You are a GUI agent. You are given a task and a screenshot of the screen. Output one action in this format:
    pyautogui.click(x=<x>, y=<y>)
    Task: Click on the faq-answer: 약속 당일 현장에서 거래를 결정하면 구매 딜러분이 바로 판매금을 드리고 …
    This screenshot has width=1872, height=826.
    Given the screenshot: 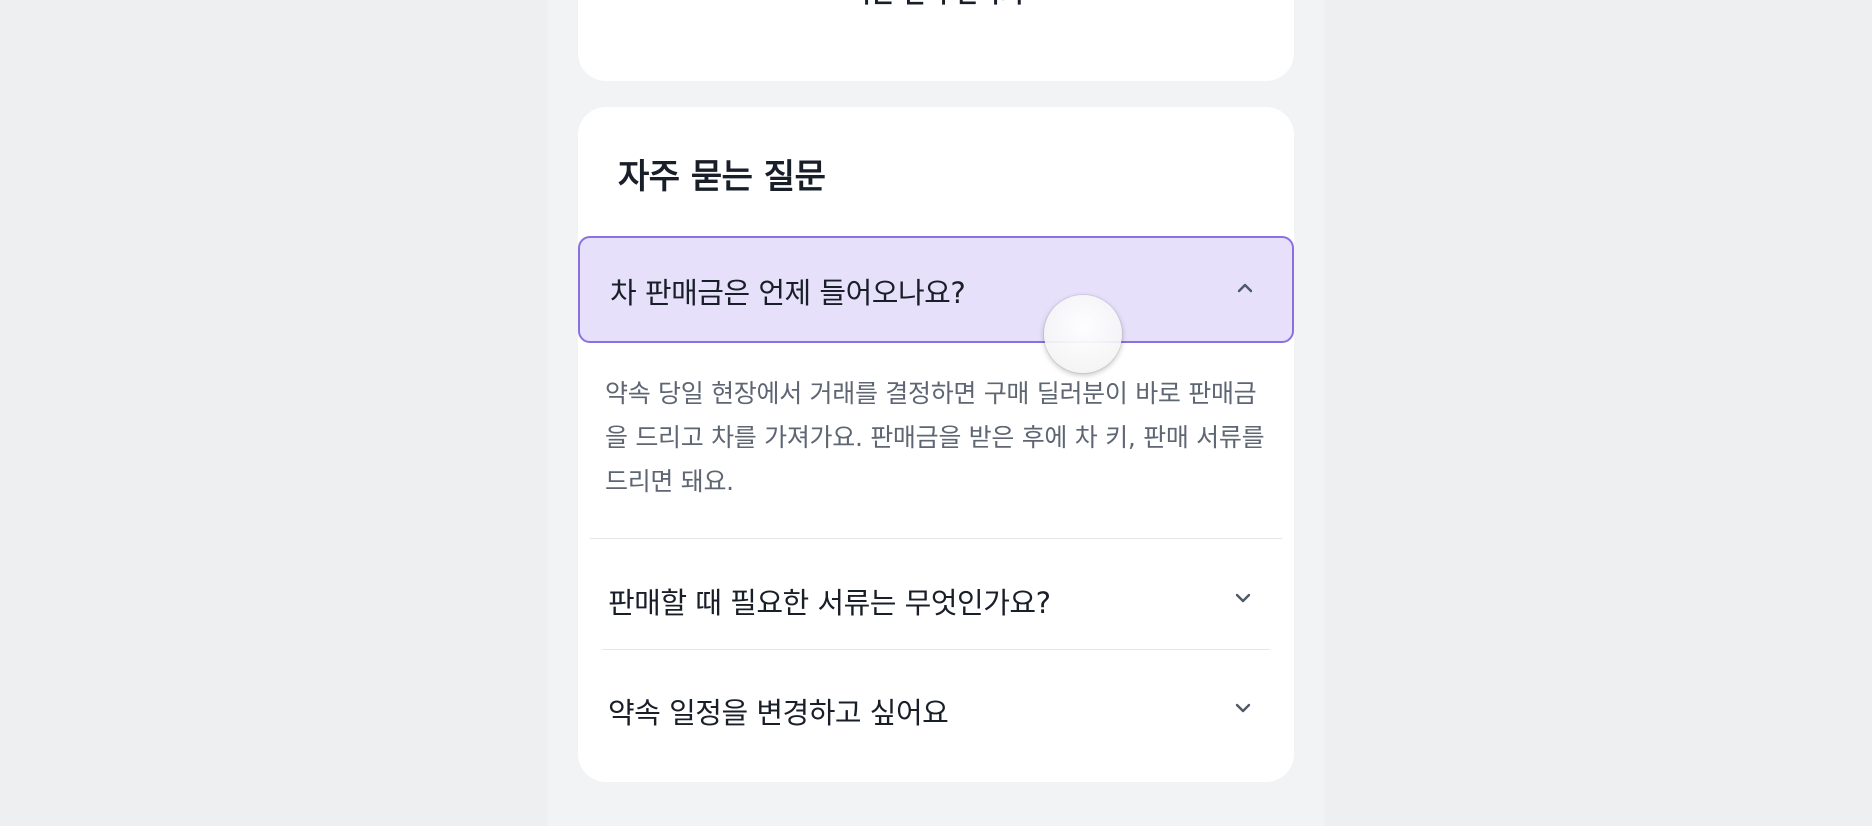 What is the action you would take?
    pyautogui.click(x=935, y=437)
    